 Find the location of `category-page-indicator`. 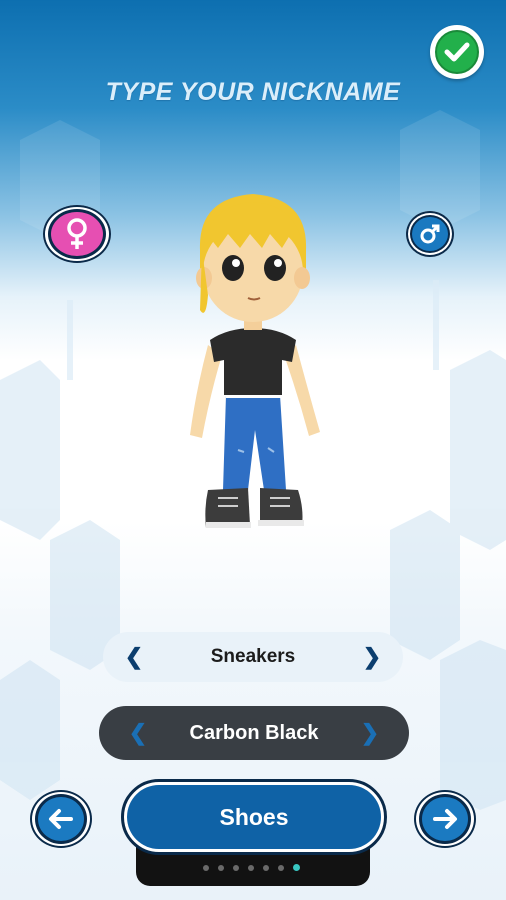

category-page-indicator is located at coordinates (251, 867).